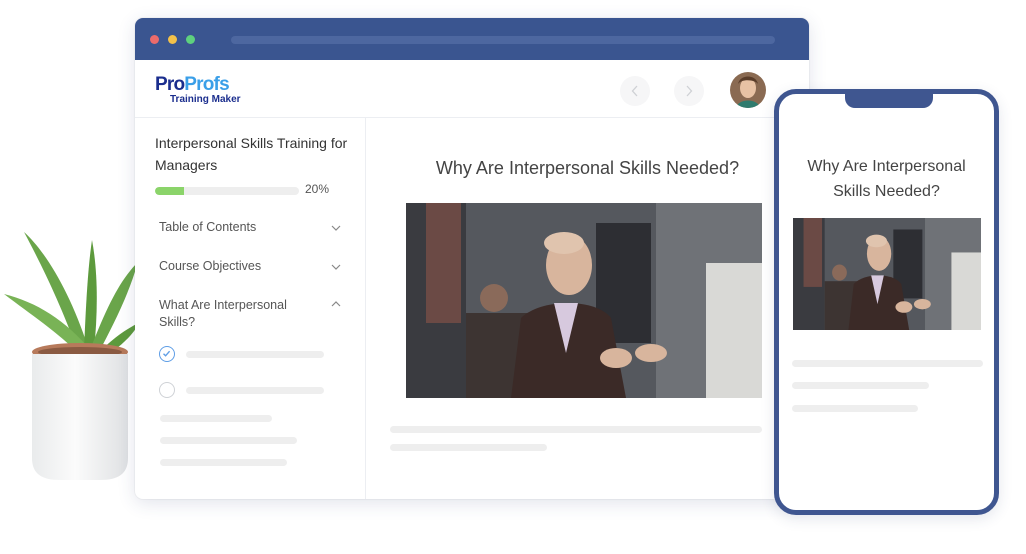 This screenshot has width=1026, height=554. I want to click on course-progress-bar, so click(227, 191).